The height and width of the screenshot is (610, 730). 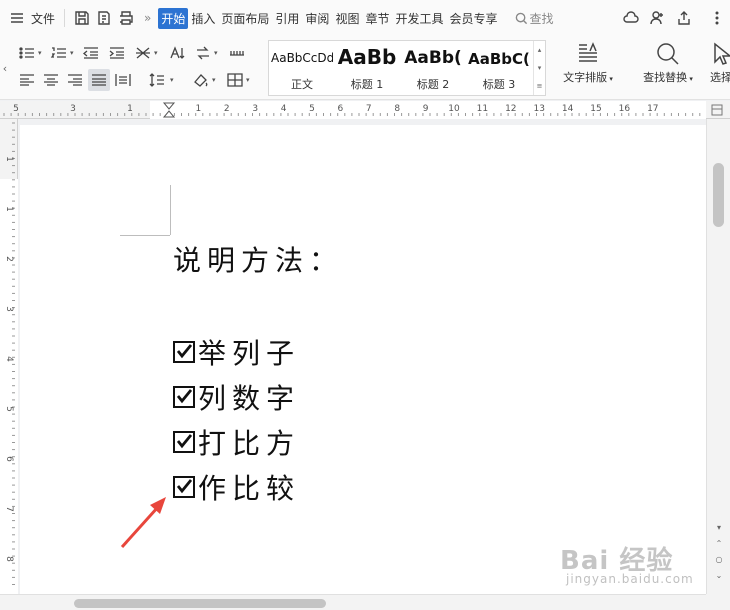 What do you see at coordinates (75, 80) in the screenshot?
I see `align-right-icon` at bounding box center [75, 80].